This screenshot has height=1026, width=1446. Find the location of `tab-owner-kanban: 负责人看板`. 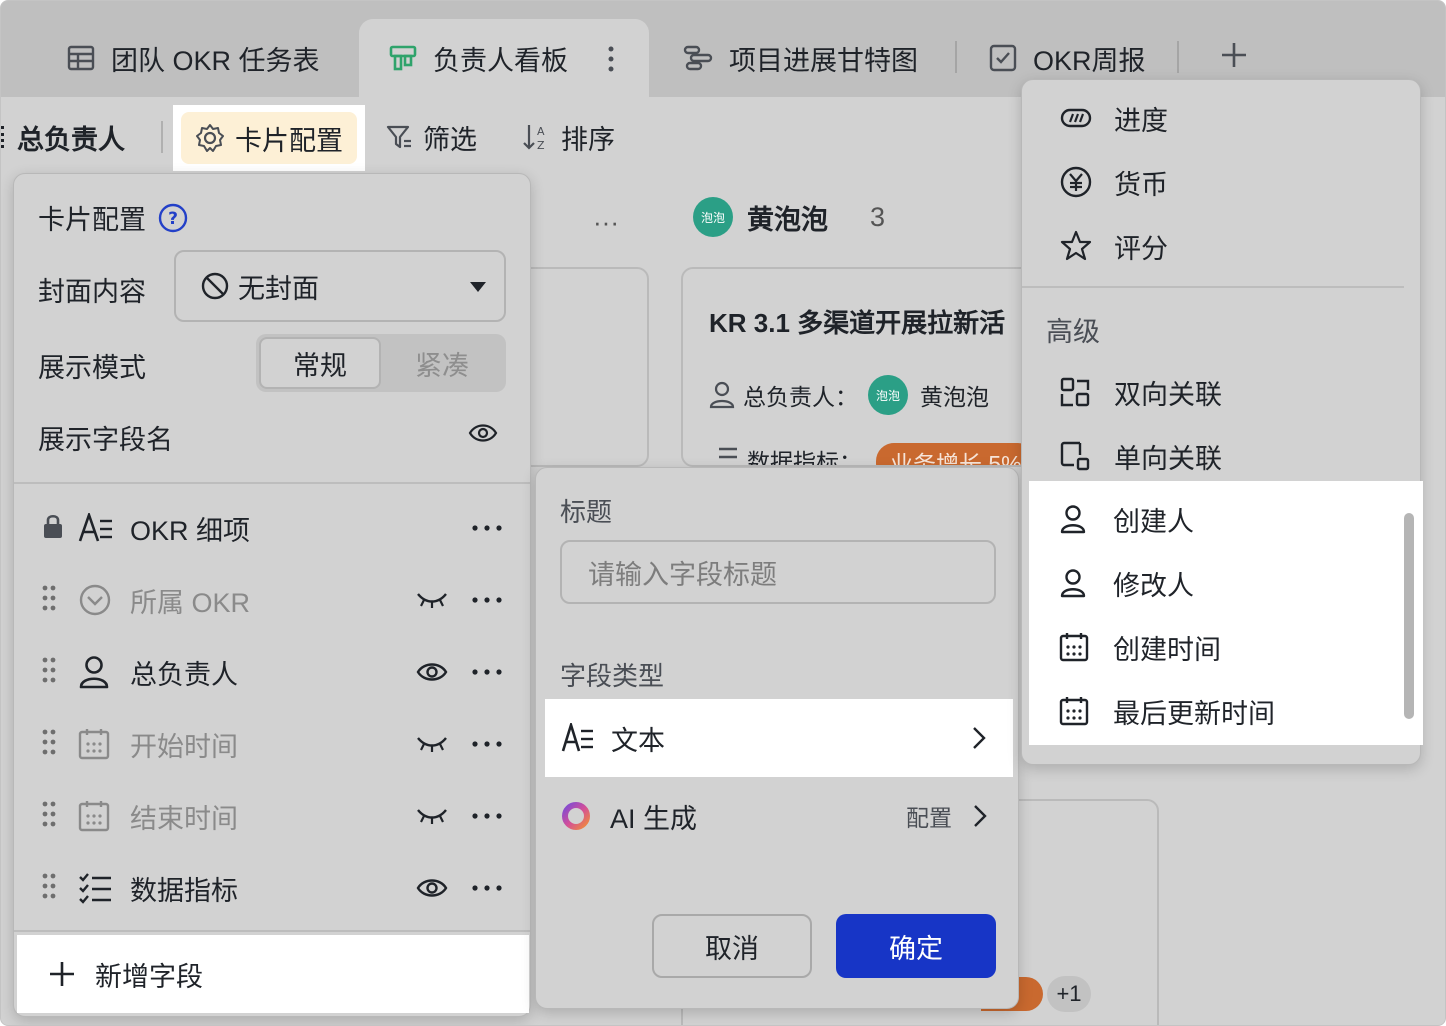

tab-owner-kanban: 负责人看板 is located at coordinates (504, 58).